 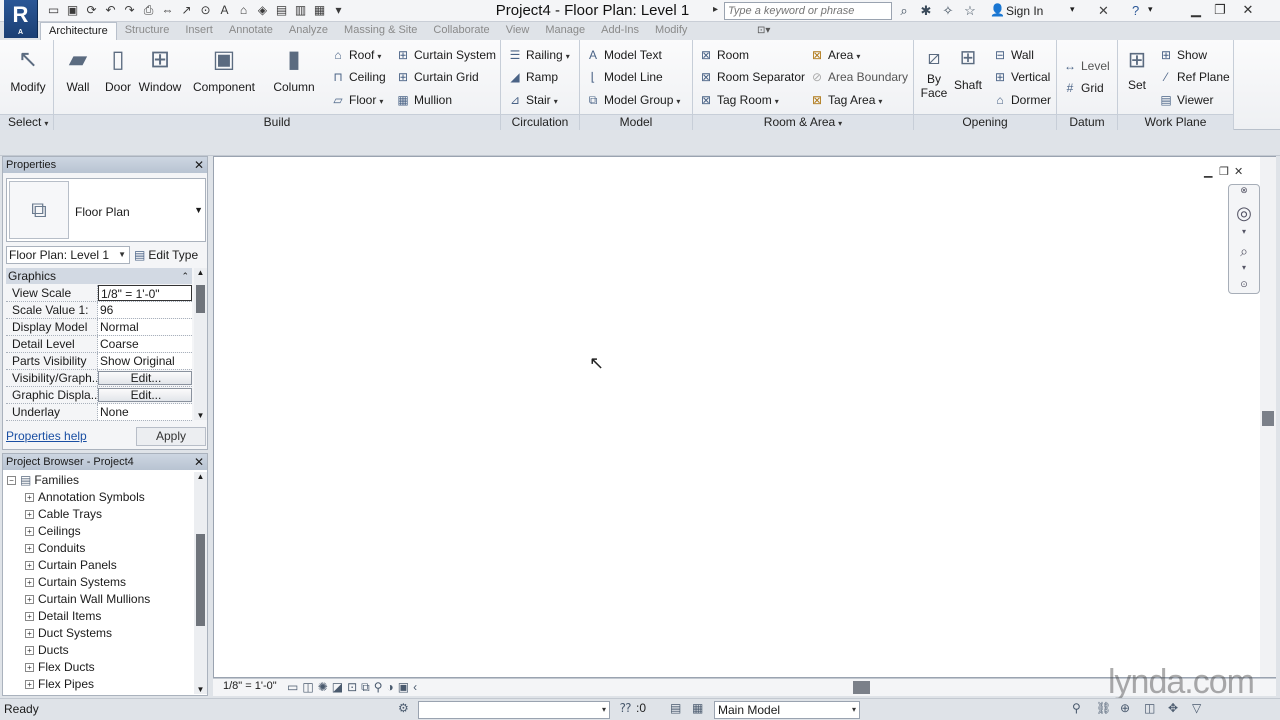 What do you see at coordinates (1244, 251) in the screenshot?
I see `zoom-icon: ⌕` at bounding box center [1244, 251].